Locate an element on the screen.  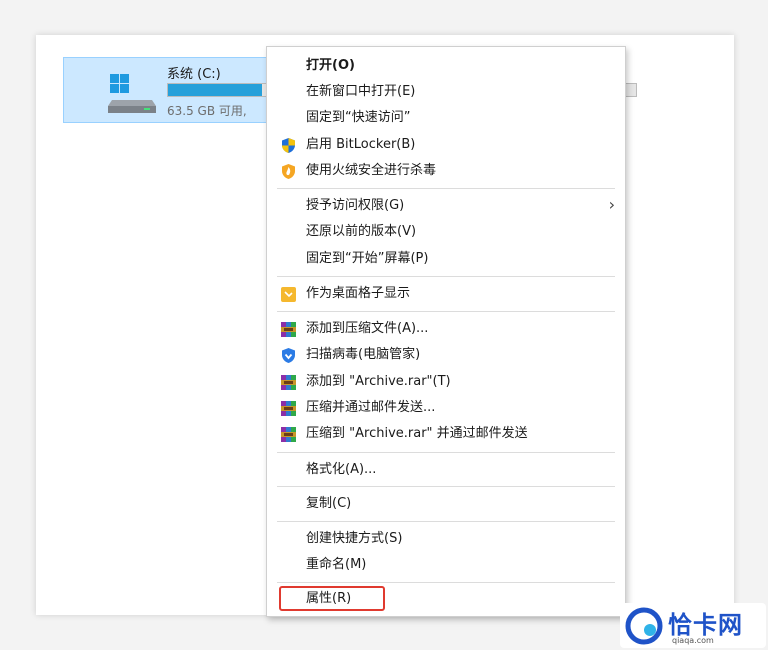
menu-item-open: 打开(O) is located at coordinates (446, 66).